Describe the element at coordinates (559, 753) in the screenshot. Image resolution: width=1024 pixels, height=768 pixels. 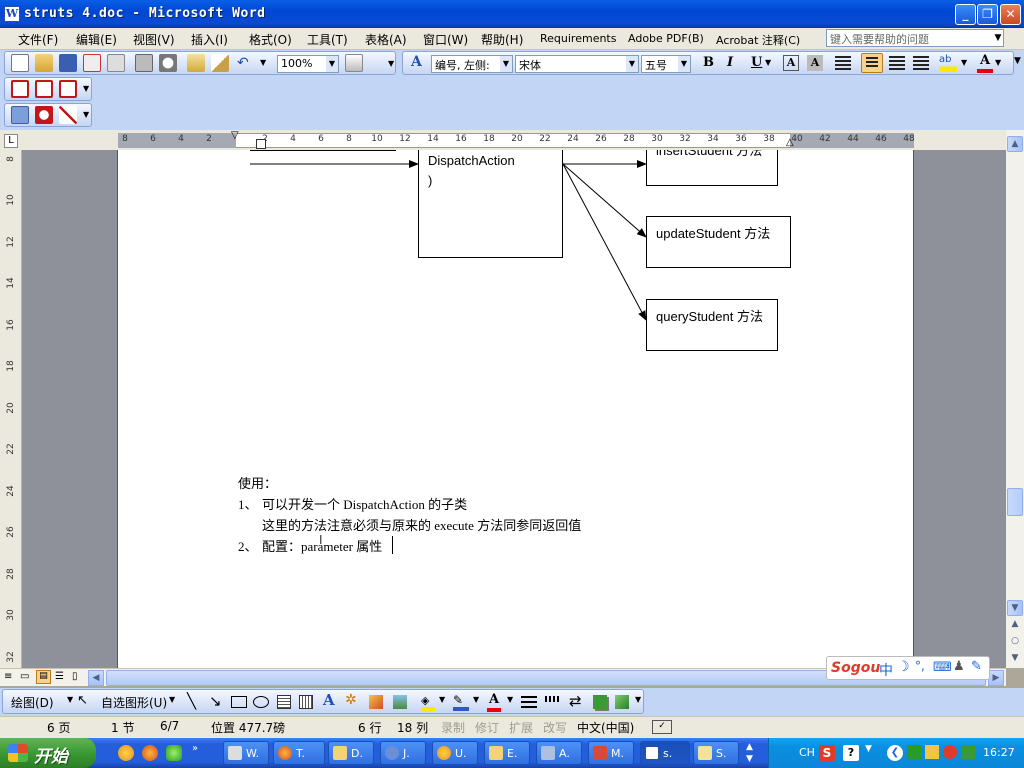
I see `taskbar-item: A.` at that location.